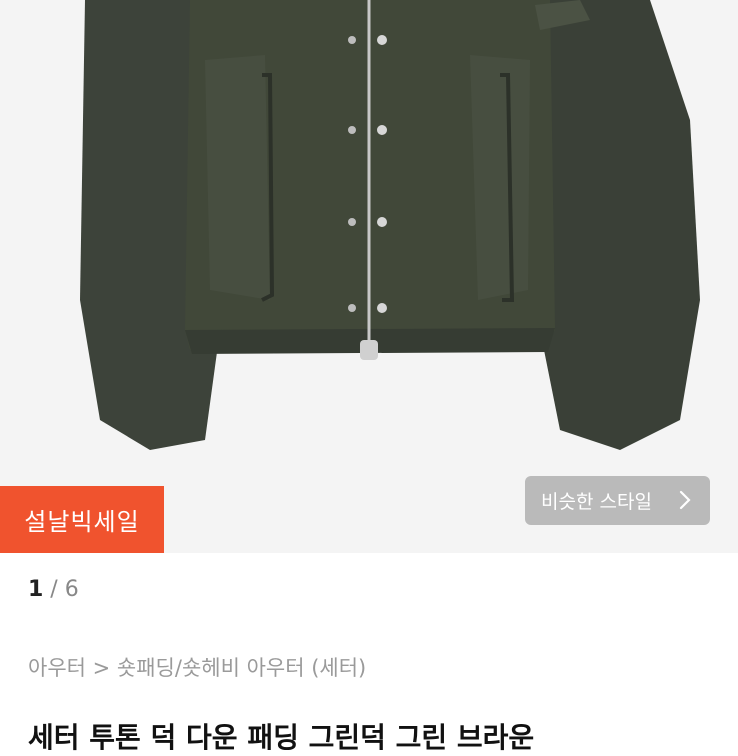  Describe the element at coordinates (71, 589) in the screenshot. I see `image-counter-total: 6` at that location.